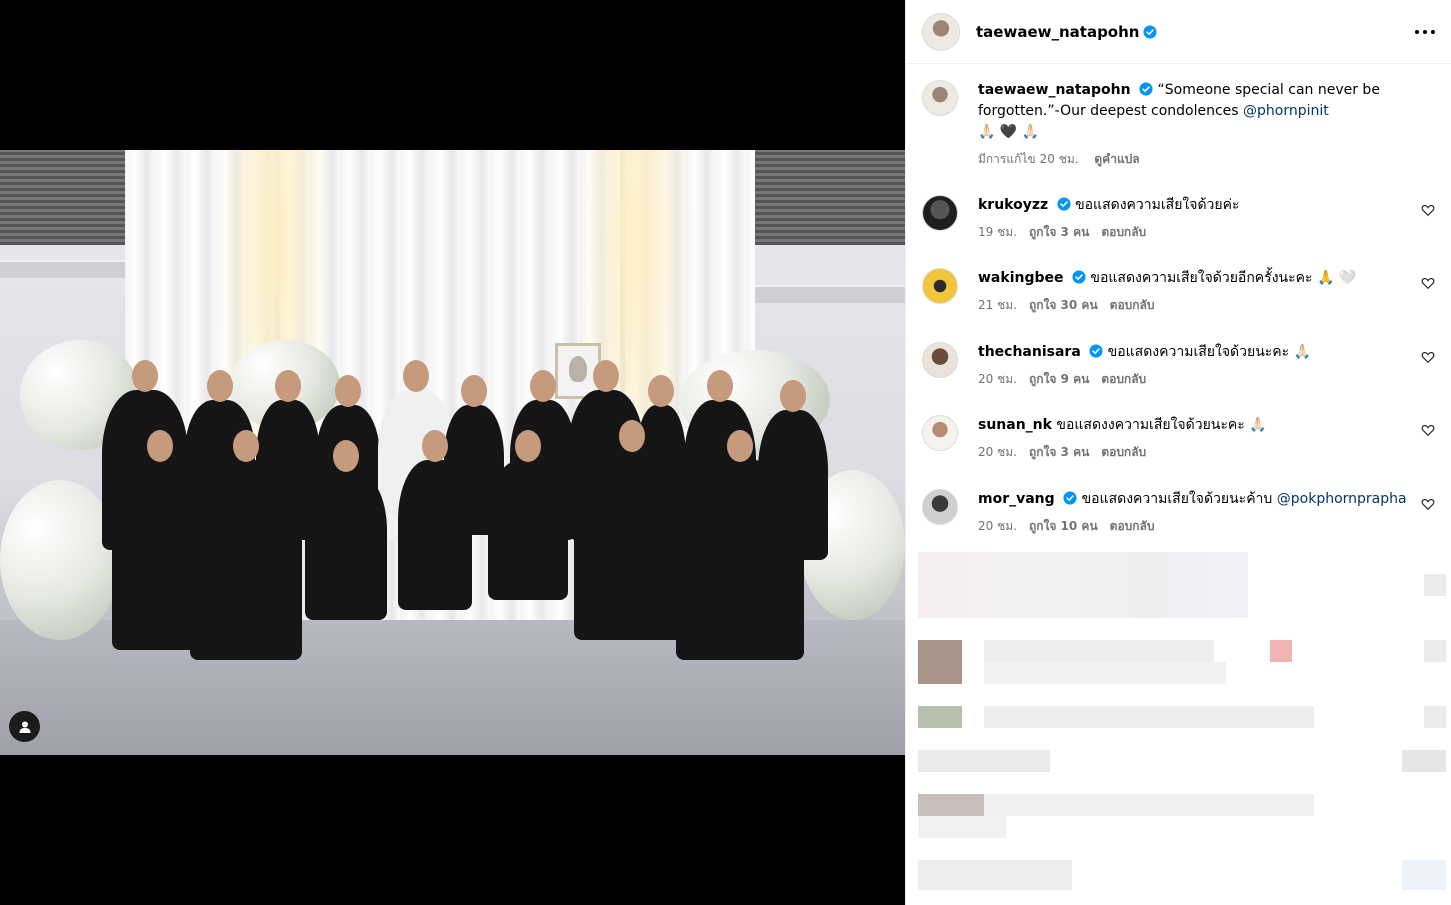  Describe the element at coordinates (1157, 205) in the screenshot. I see `comment-text: ขอแสดงความเสียใจด้วยค่ะ` at that location.